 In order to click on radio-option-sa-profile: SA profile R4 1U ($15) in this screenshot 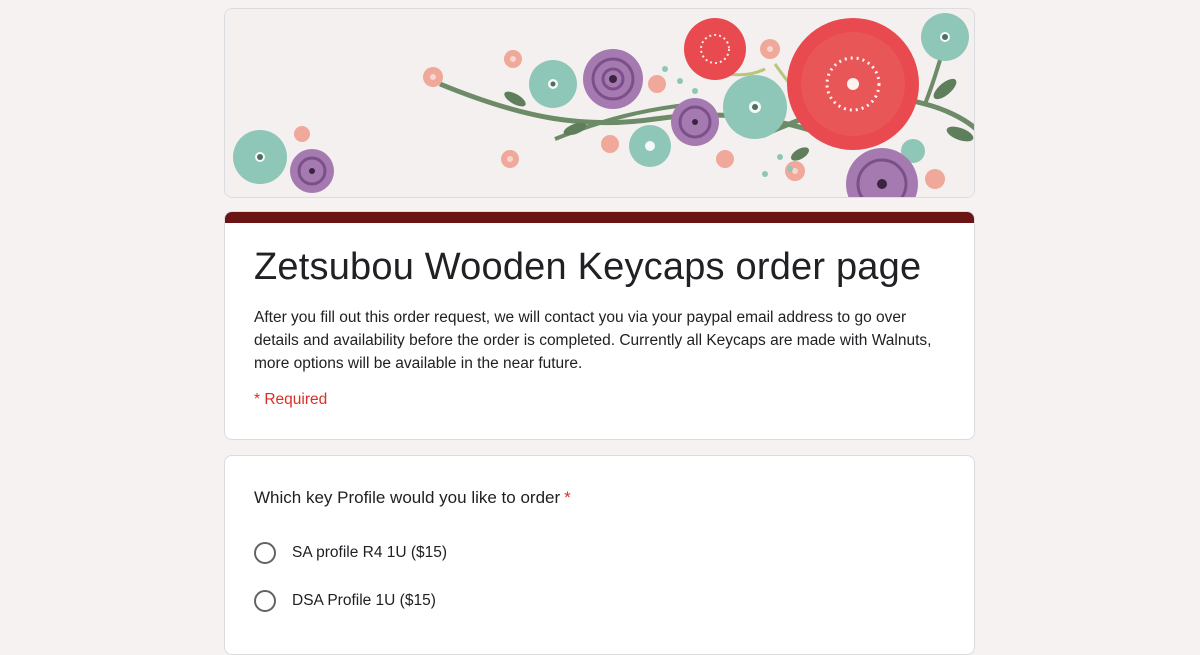, I will do `click(350, 553)`.